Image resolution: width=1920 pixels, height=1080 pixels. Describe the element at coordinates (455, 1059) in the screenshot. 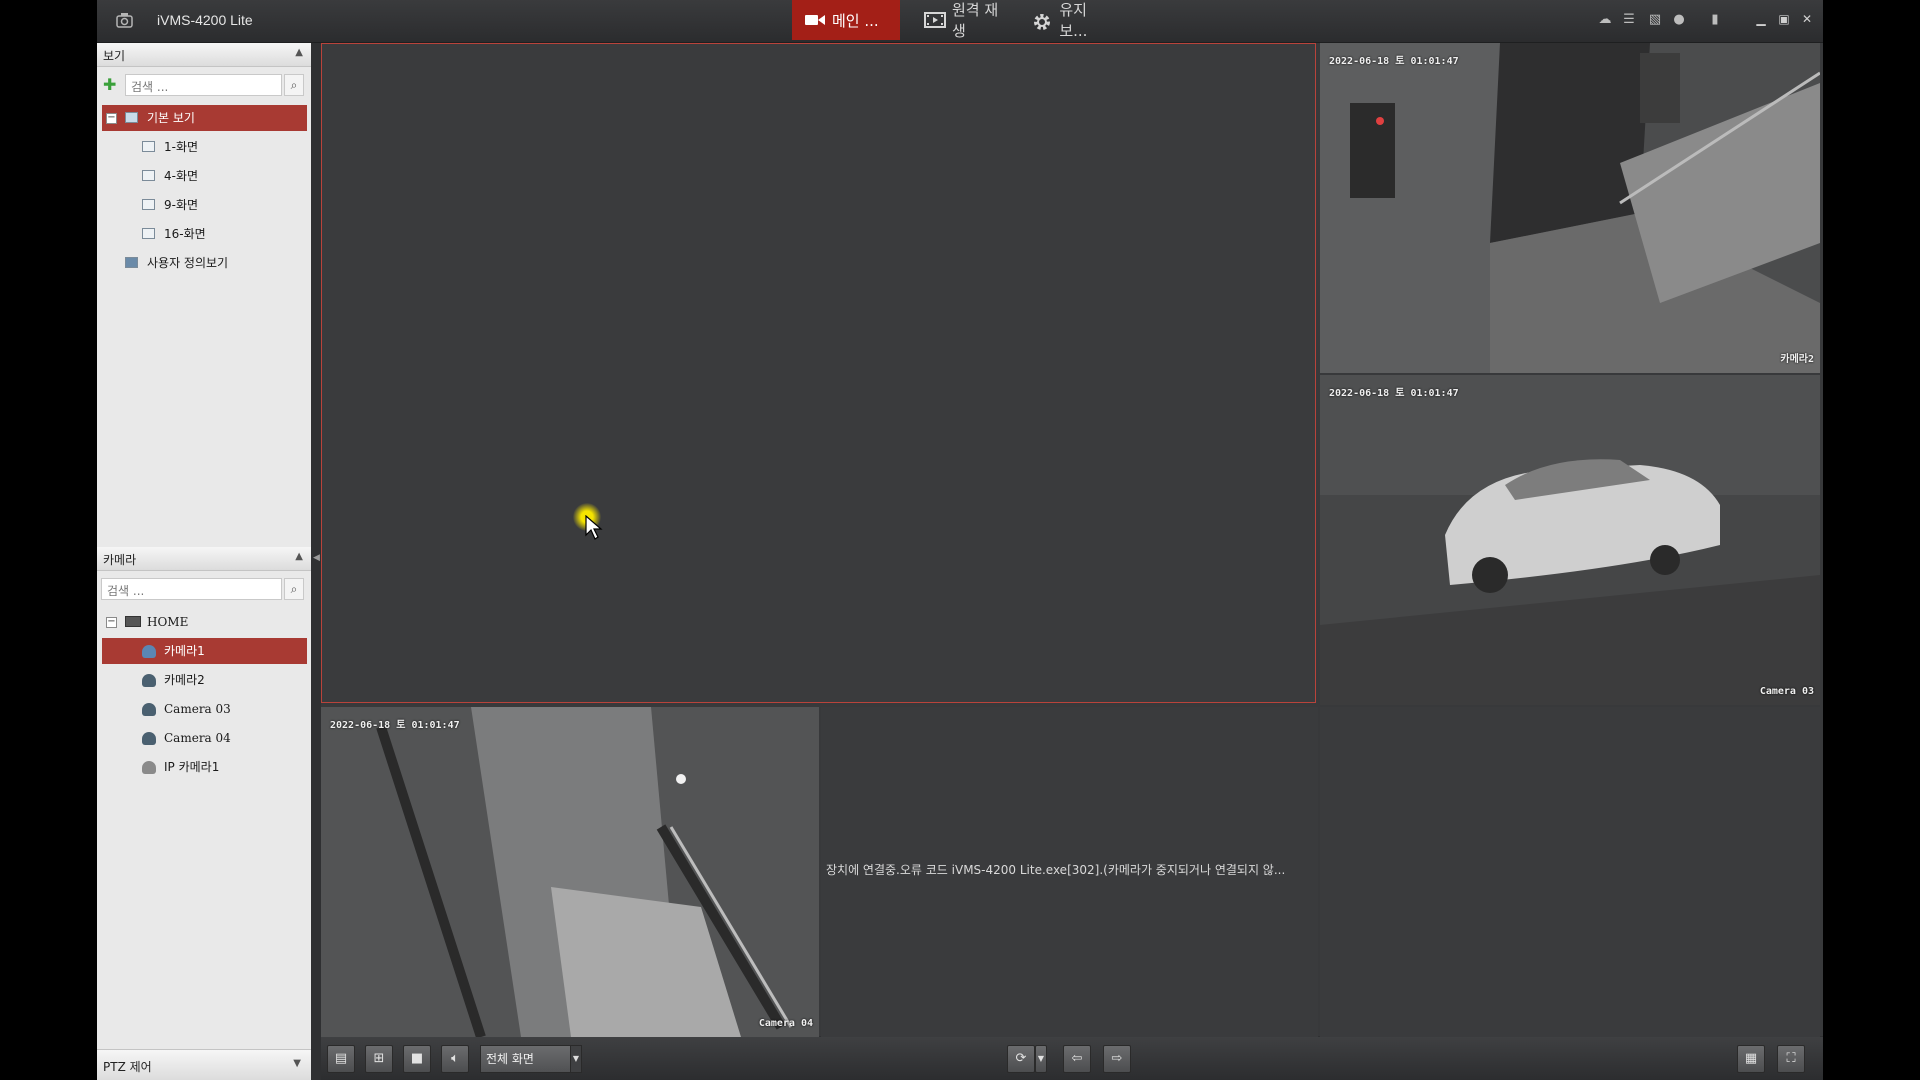

I see `audio-button: 🔈︎` at that location.